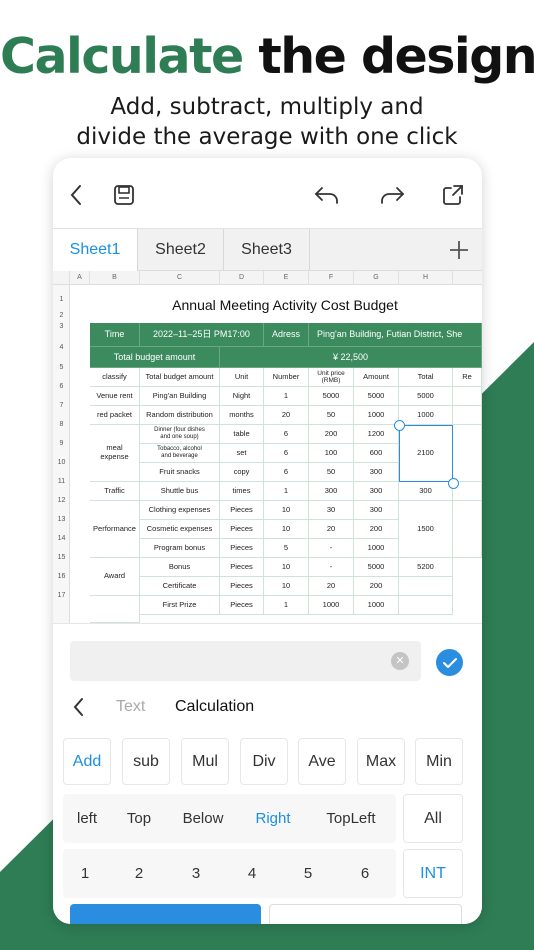  I want to click on dir-top-button: Top, so click(139, 818).